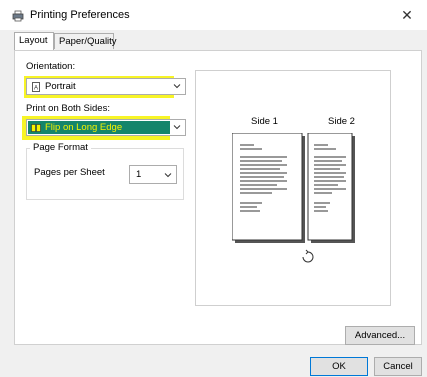 The width and height of the screenshot is (427, 377). Describe the element at coordinates (60, 86) in the screenshot. I see `orientation-value: Portrait` at that location.